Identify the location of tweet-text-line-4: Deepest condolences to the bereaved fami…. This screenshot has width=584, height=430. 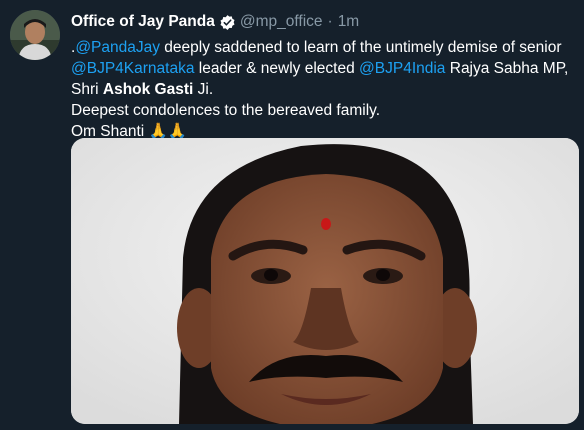
(226, 110).